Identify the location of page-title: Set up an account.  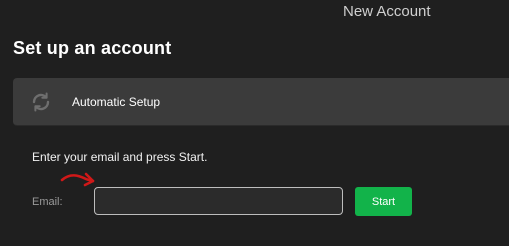
(92, 48).